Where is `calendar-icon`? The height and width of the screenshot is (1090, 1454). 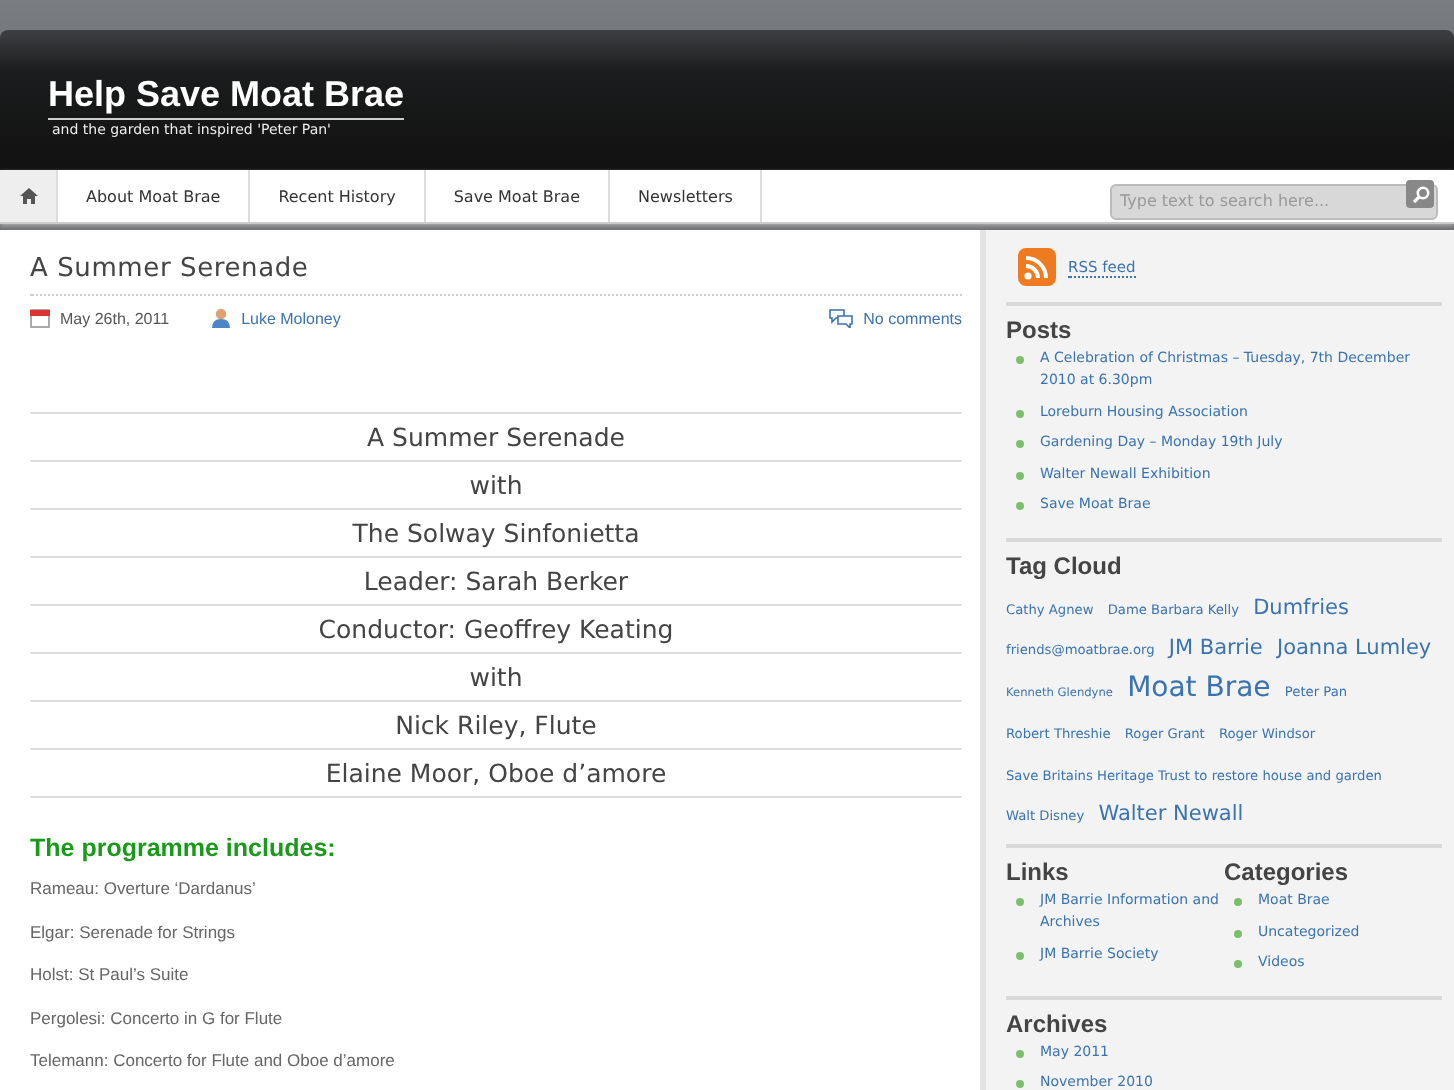 calendar-icon is located at coordinates (40, 318).